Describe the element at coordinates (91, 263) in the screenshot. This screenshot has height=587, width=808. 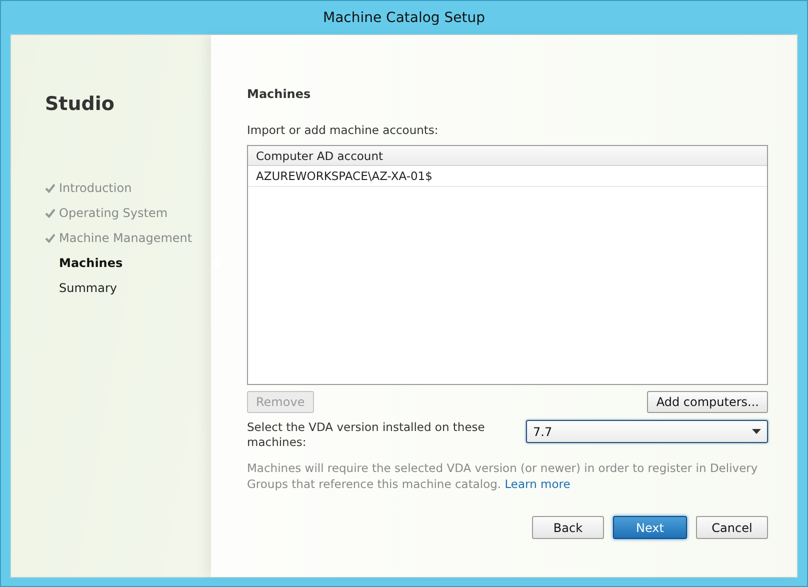
I see `wizard-step: Machines` at that location.